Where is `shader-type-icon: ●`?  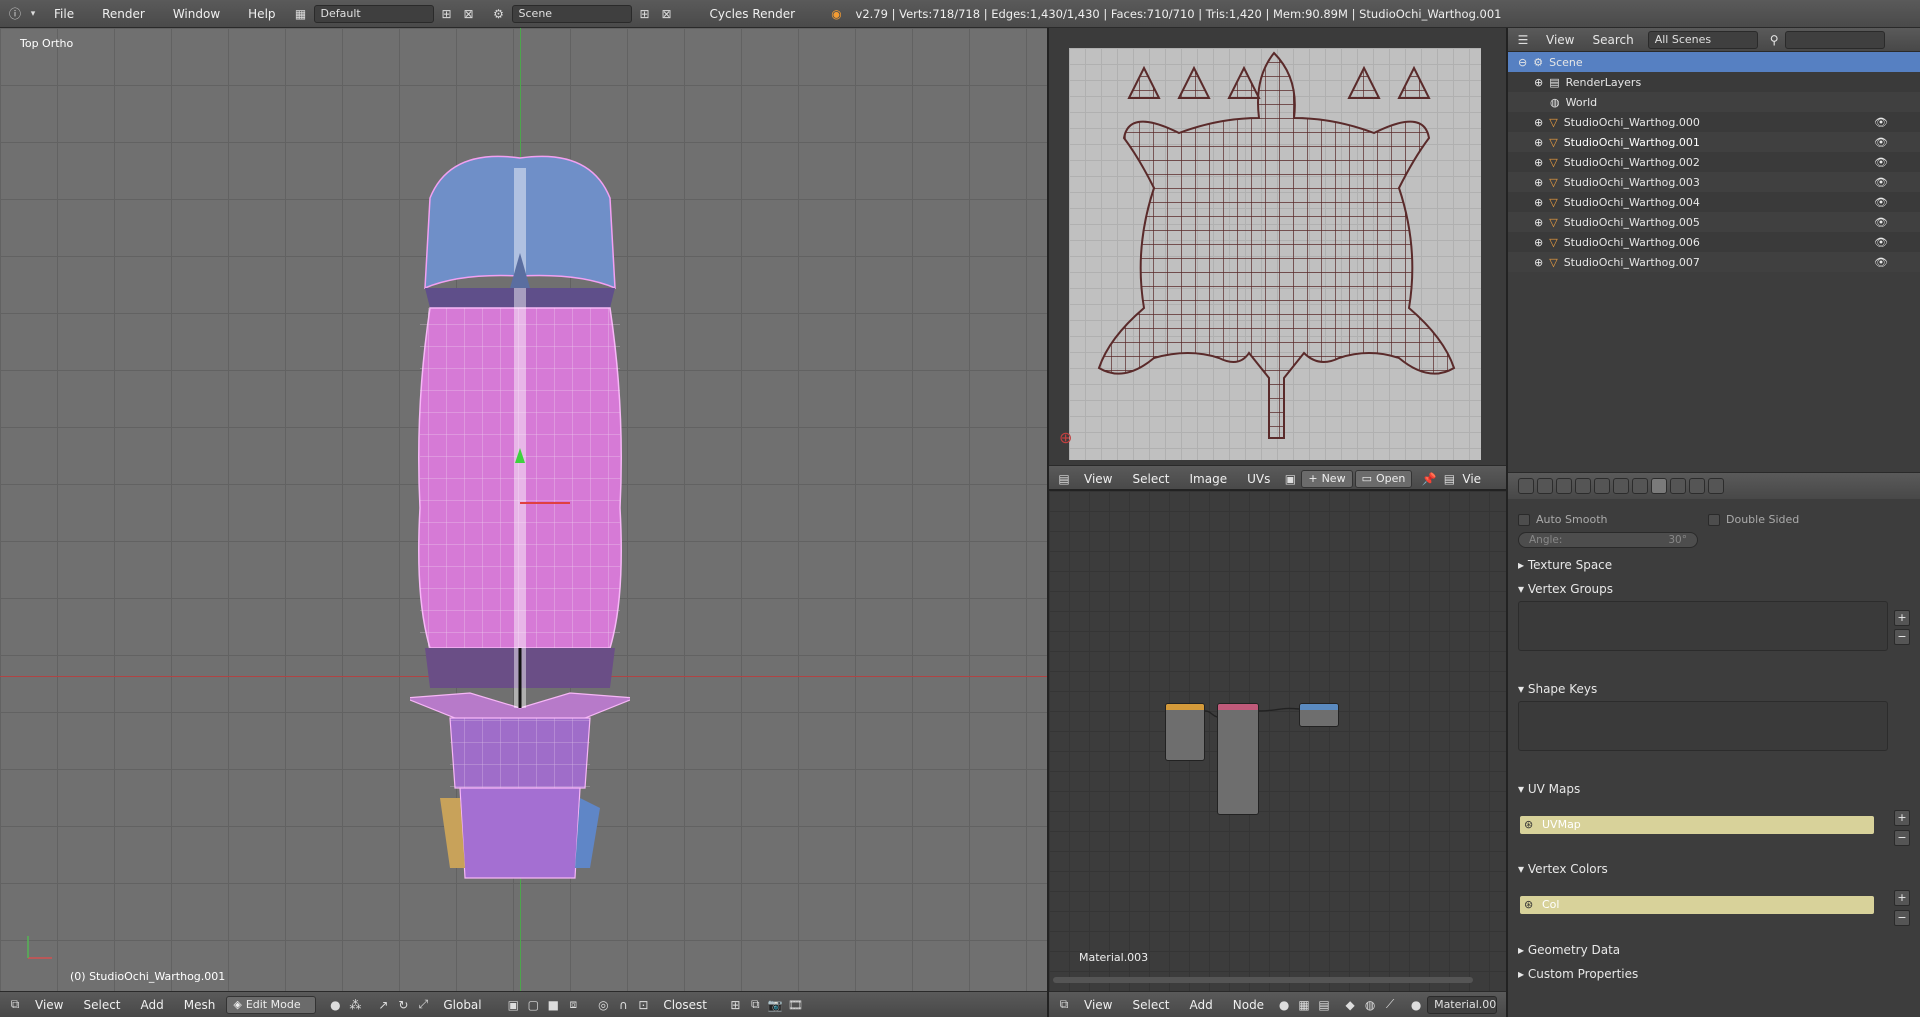 shader-type-icon: ● is located at coordinates (1284, 1005).